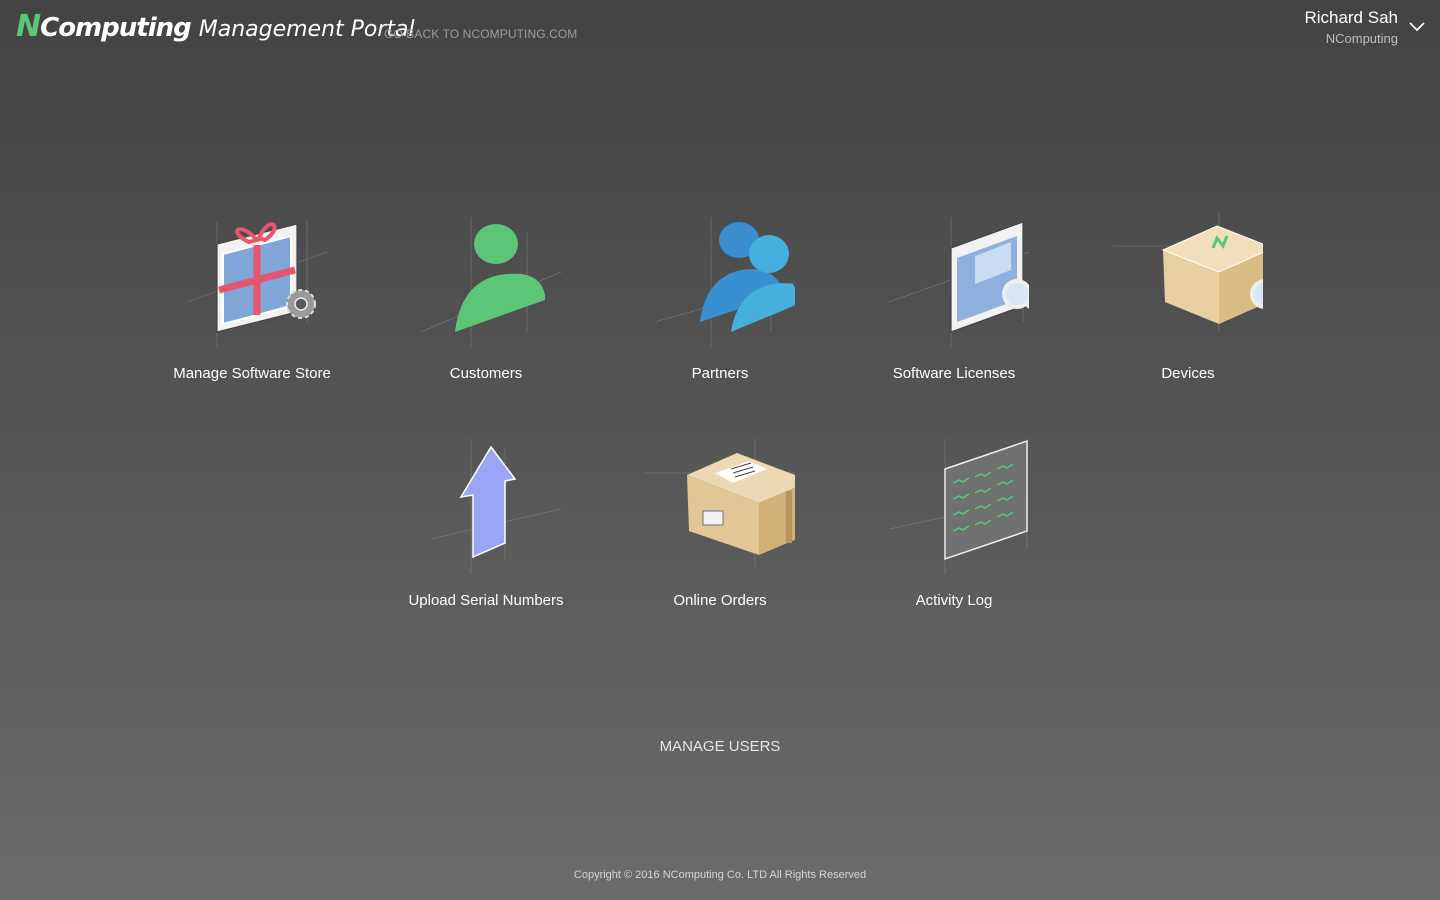  I want to click on activity-log-icon, so click(958, 506).